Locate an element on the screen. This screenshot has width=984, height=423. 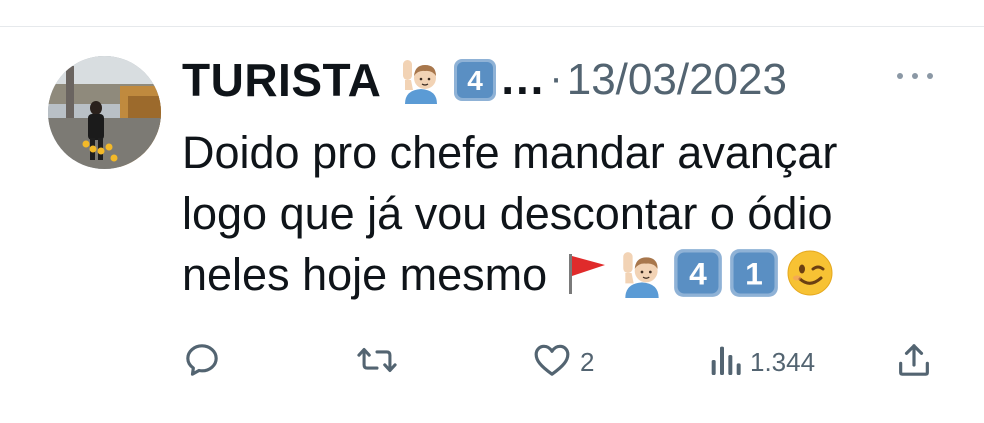
views-count: 1.344 is located at coordinates (783, 361).